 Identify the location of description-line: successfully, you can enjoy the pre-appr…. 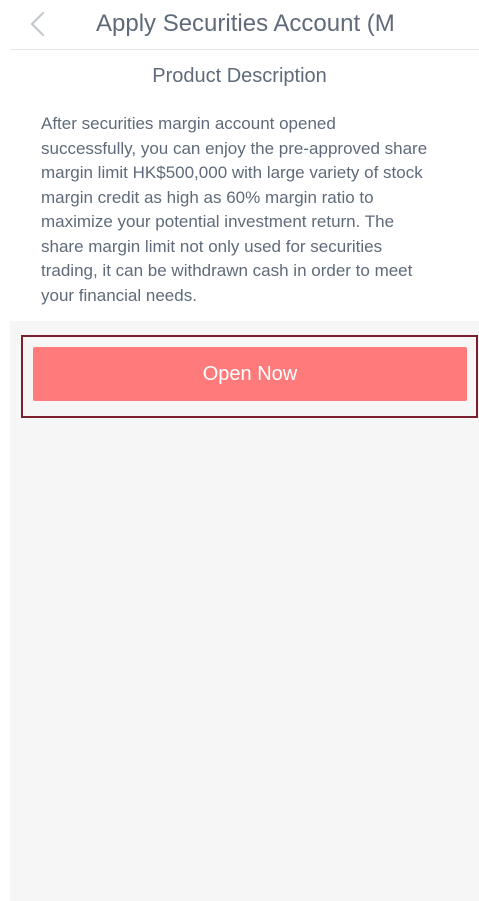
(234, 148).